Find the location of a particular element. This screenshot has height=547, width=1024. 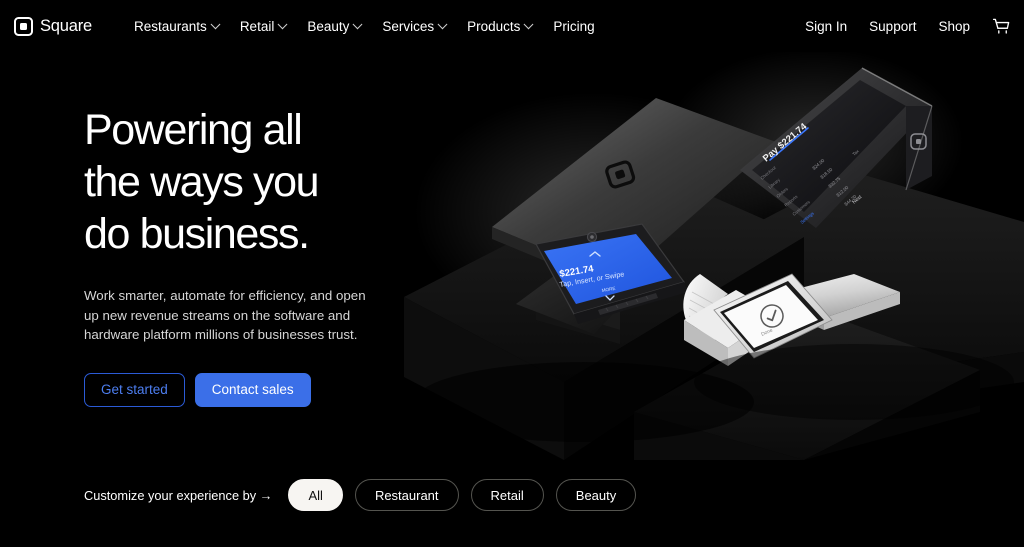

secondary-nav-items: Sign In Support Shop is located at coordinates (908, 26).